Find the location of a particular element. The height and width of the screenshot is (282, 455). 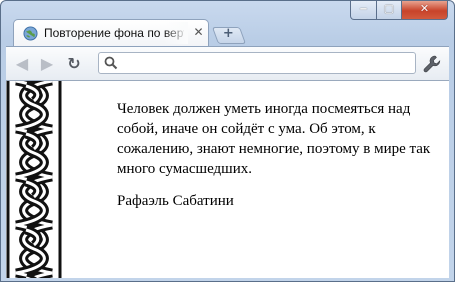

window-close-button: ✕ is located at coordinates (424, 10).